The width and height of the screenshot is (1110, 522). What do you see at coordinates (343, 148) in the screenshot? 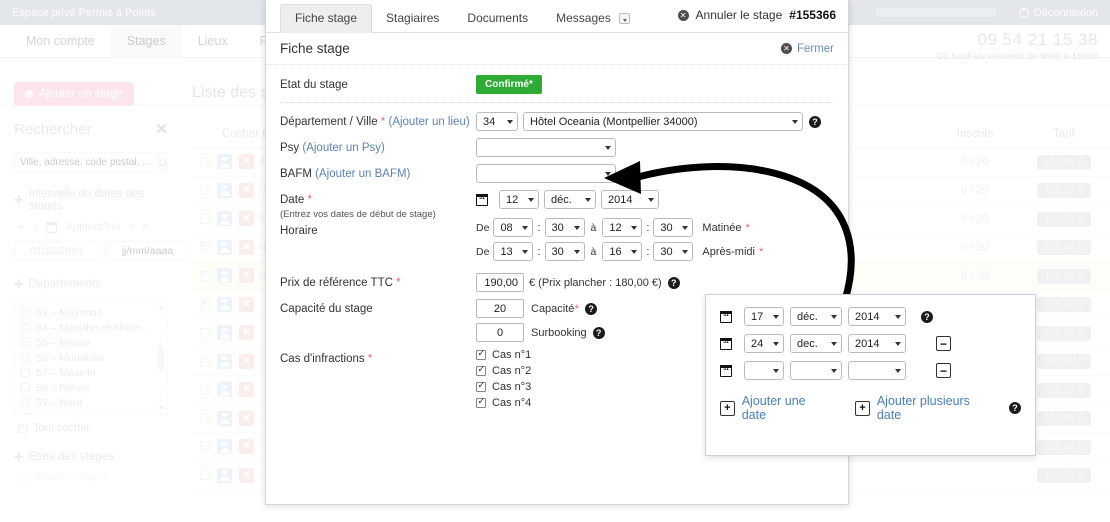
I see `add-psy-link: (Ajouter un Psy)` at bounding box center [343, 148].